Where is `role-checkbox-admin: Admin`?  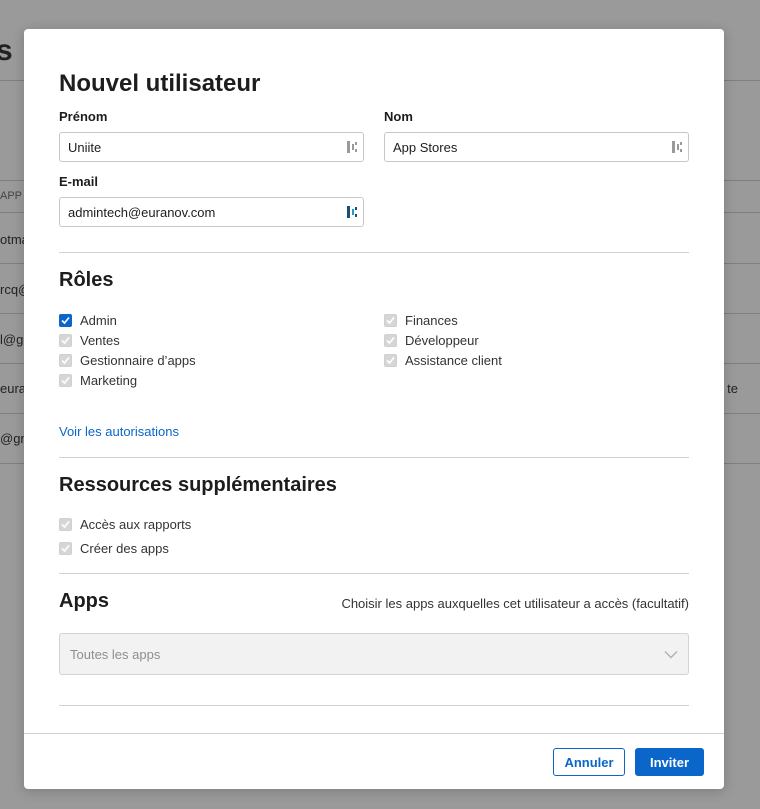
role-checkbox-admin: Admin is located at coordinates (88, 320).